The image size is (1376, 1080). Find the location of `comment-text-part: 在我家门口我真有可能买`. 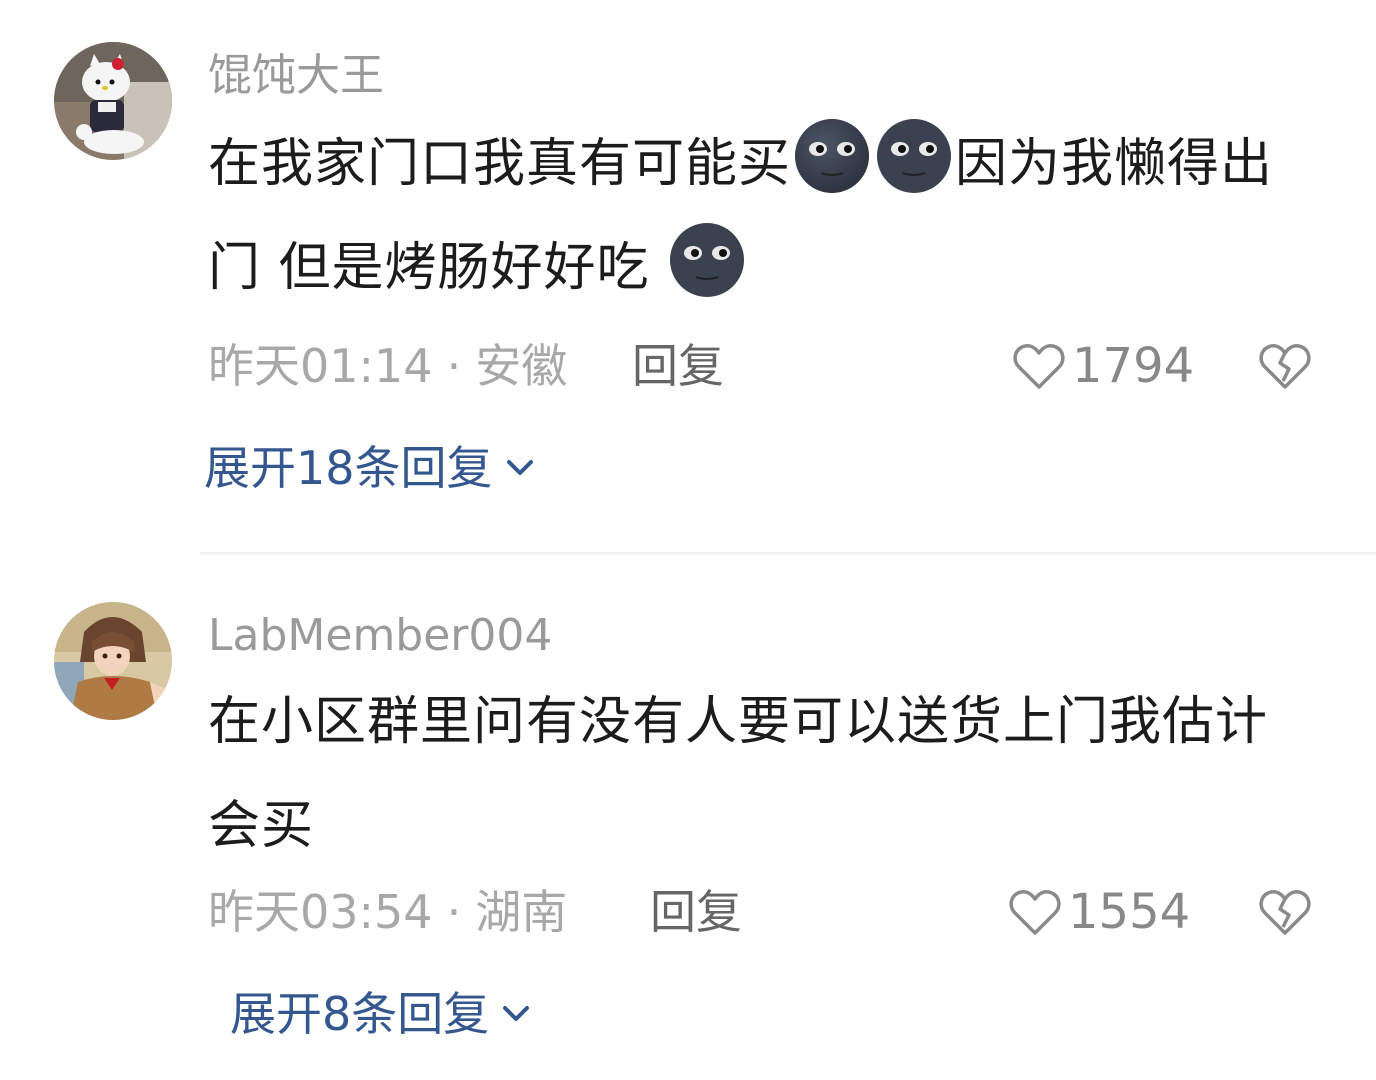

comment-text-part: 在我家门口我真有可能买 is located at coordinates (500, 164).